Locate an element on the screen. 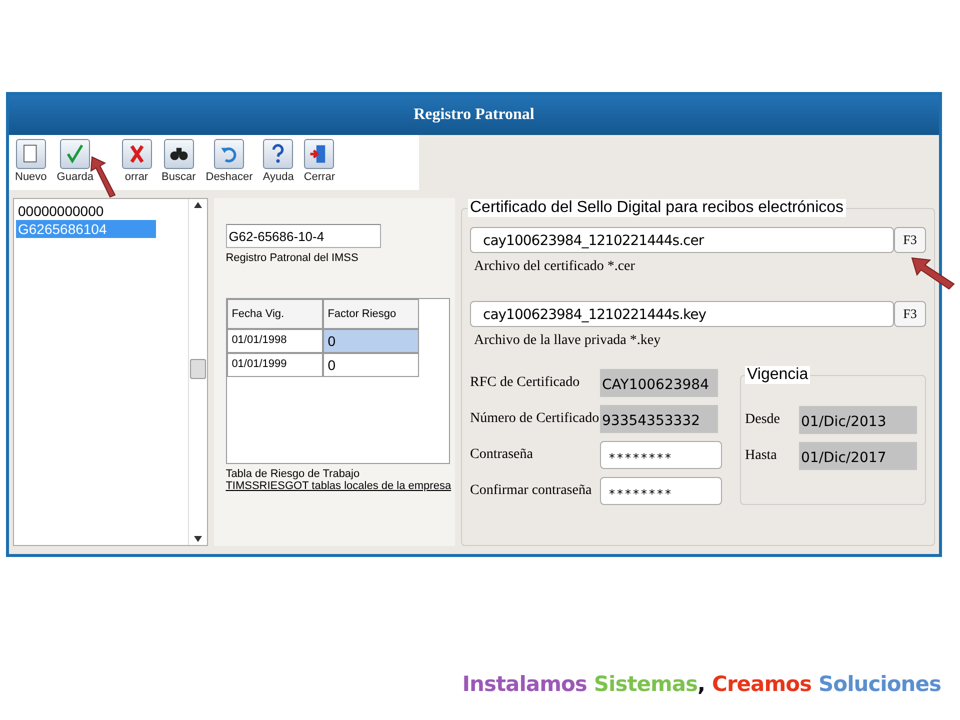 Image resolution: width=960 pixels, height=720 pixels. file-field: cay100623984_1210221444s.cer is located at coordinates (682, 240).